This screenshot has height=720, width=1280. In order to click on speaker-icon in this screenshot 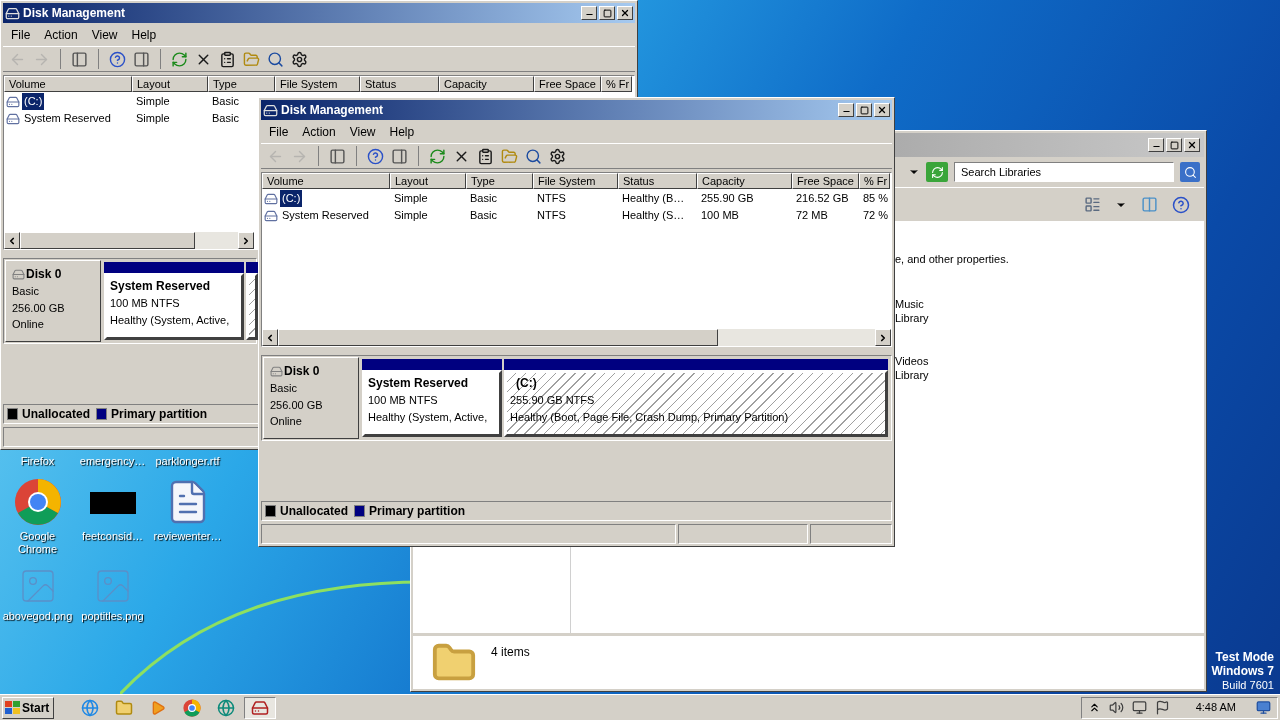, I will do `click(1116, 707)`.